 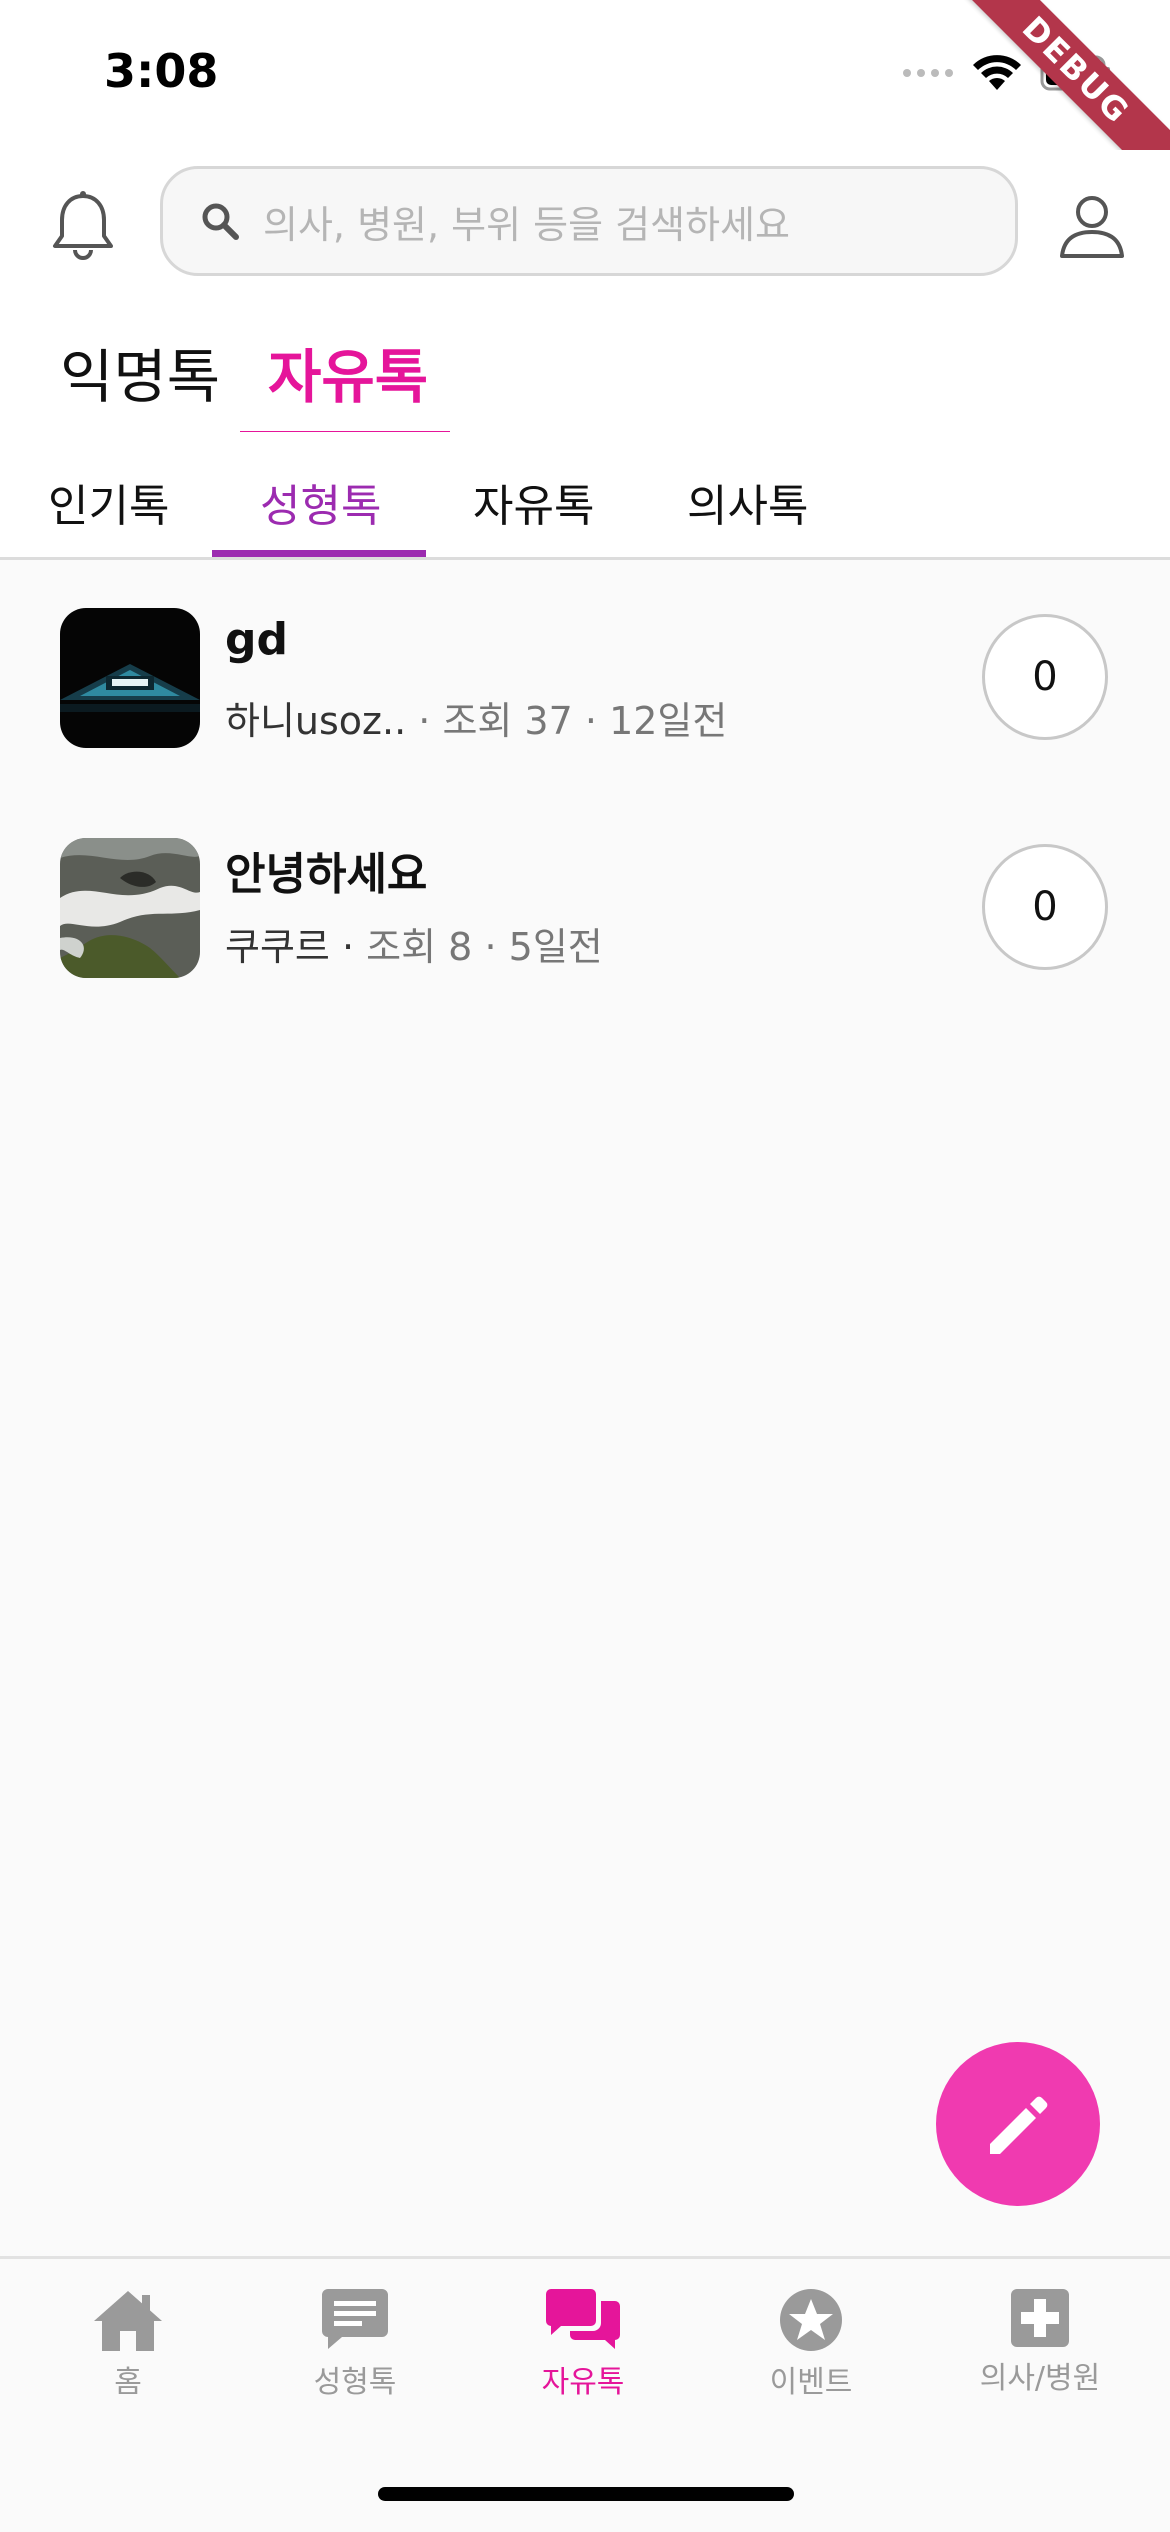 What do you see at coordinates (316, 721) in the screenshot?
I see `post-author: 하니usoz..` at bounding box center [316, 721].